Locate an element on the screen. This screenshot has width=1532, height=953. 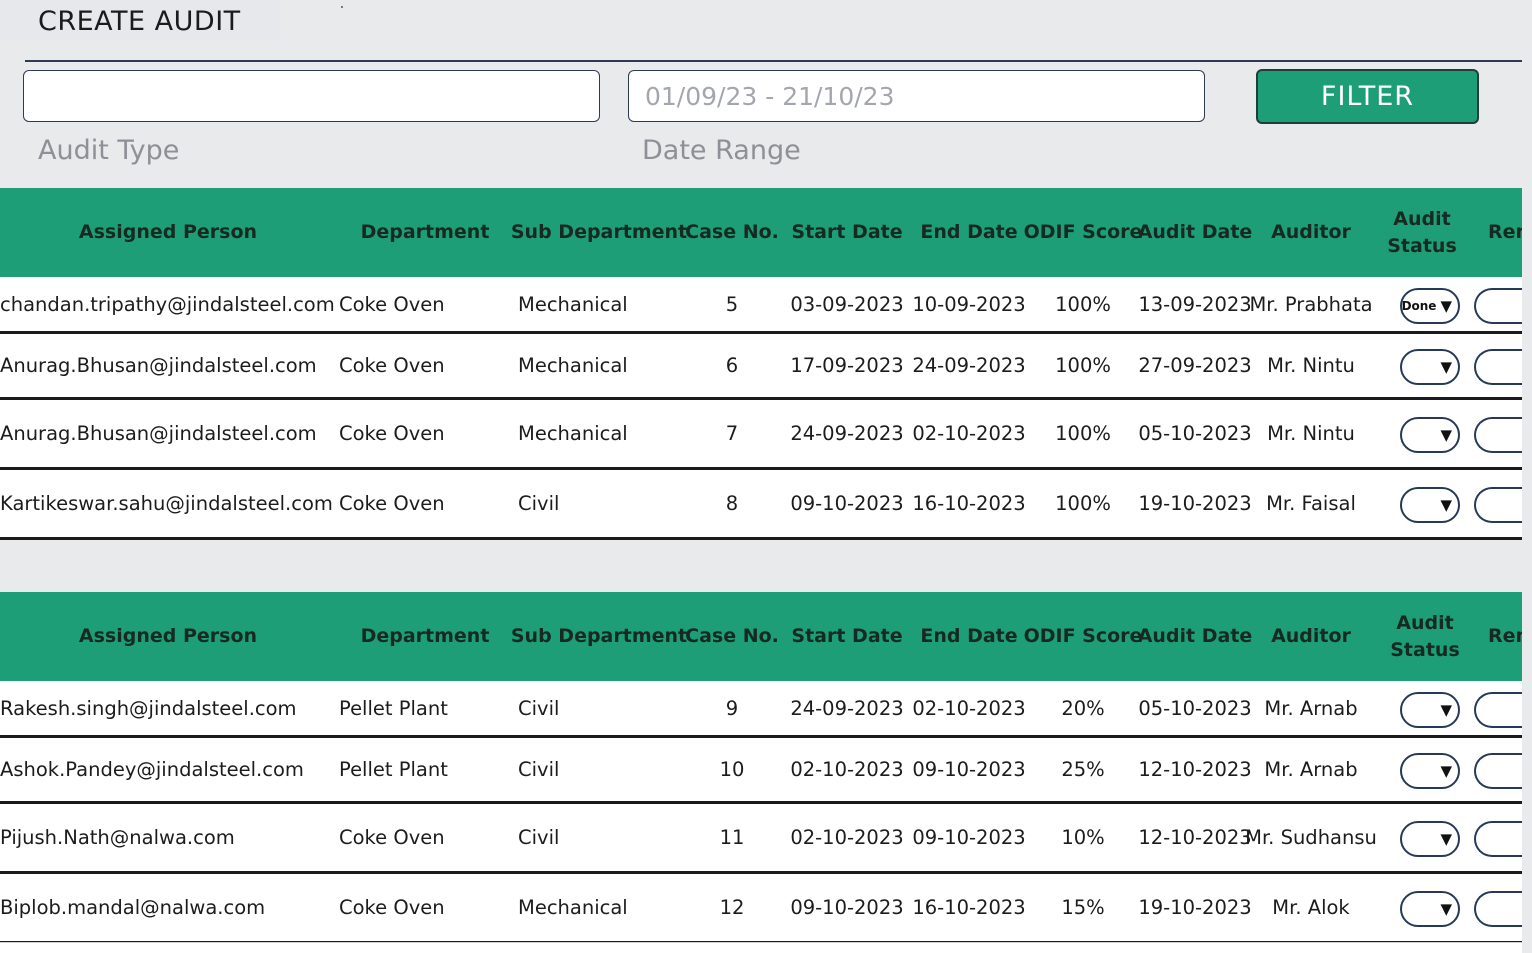
cell-auditor: Mr. Sudhansu is located at coordinates (1311, 837).